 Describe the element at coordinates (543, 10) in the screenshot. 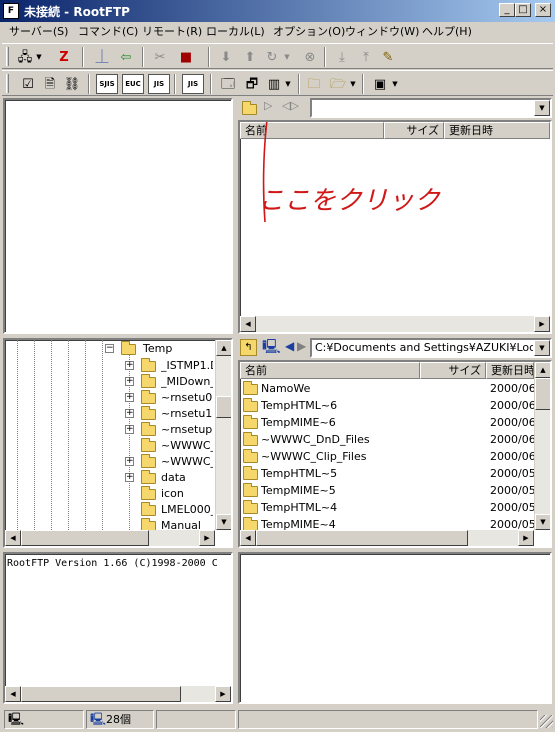

I see `close-button: ×` at that location.